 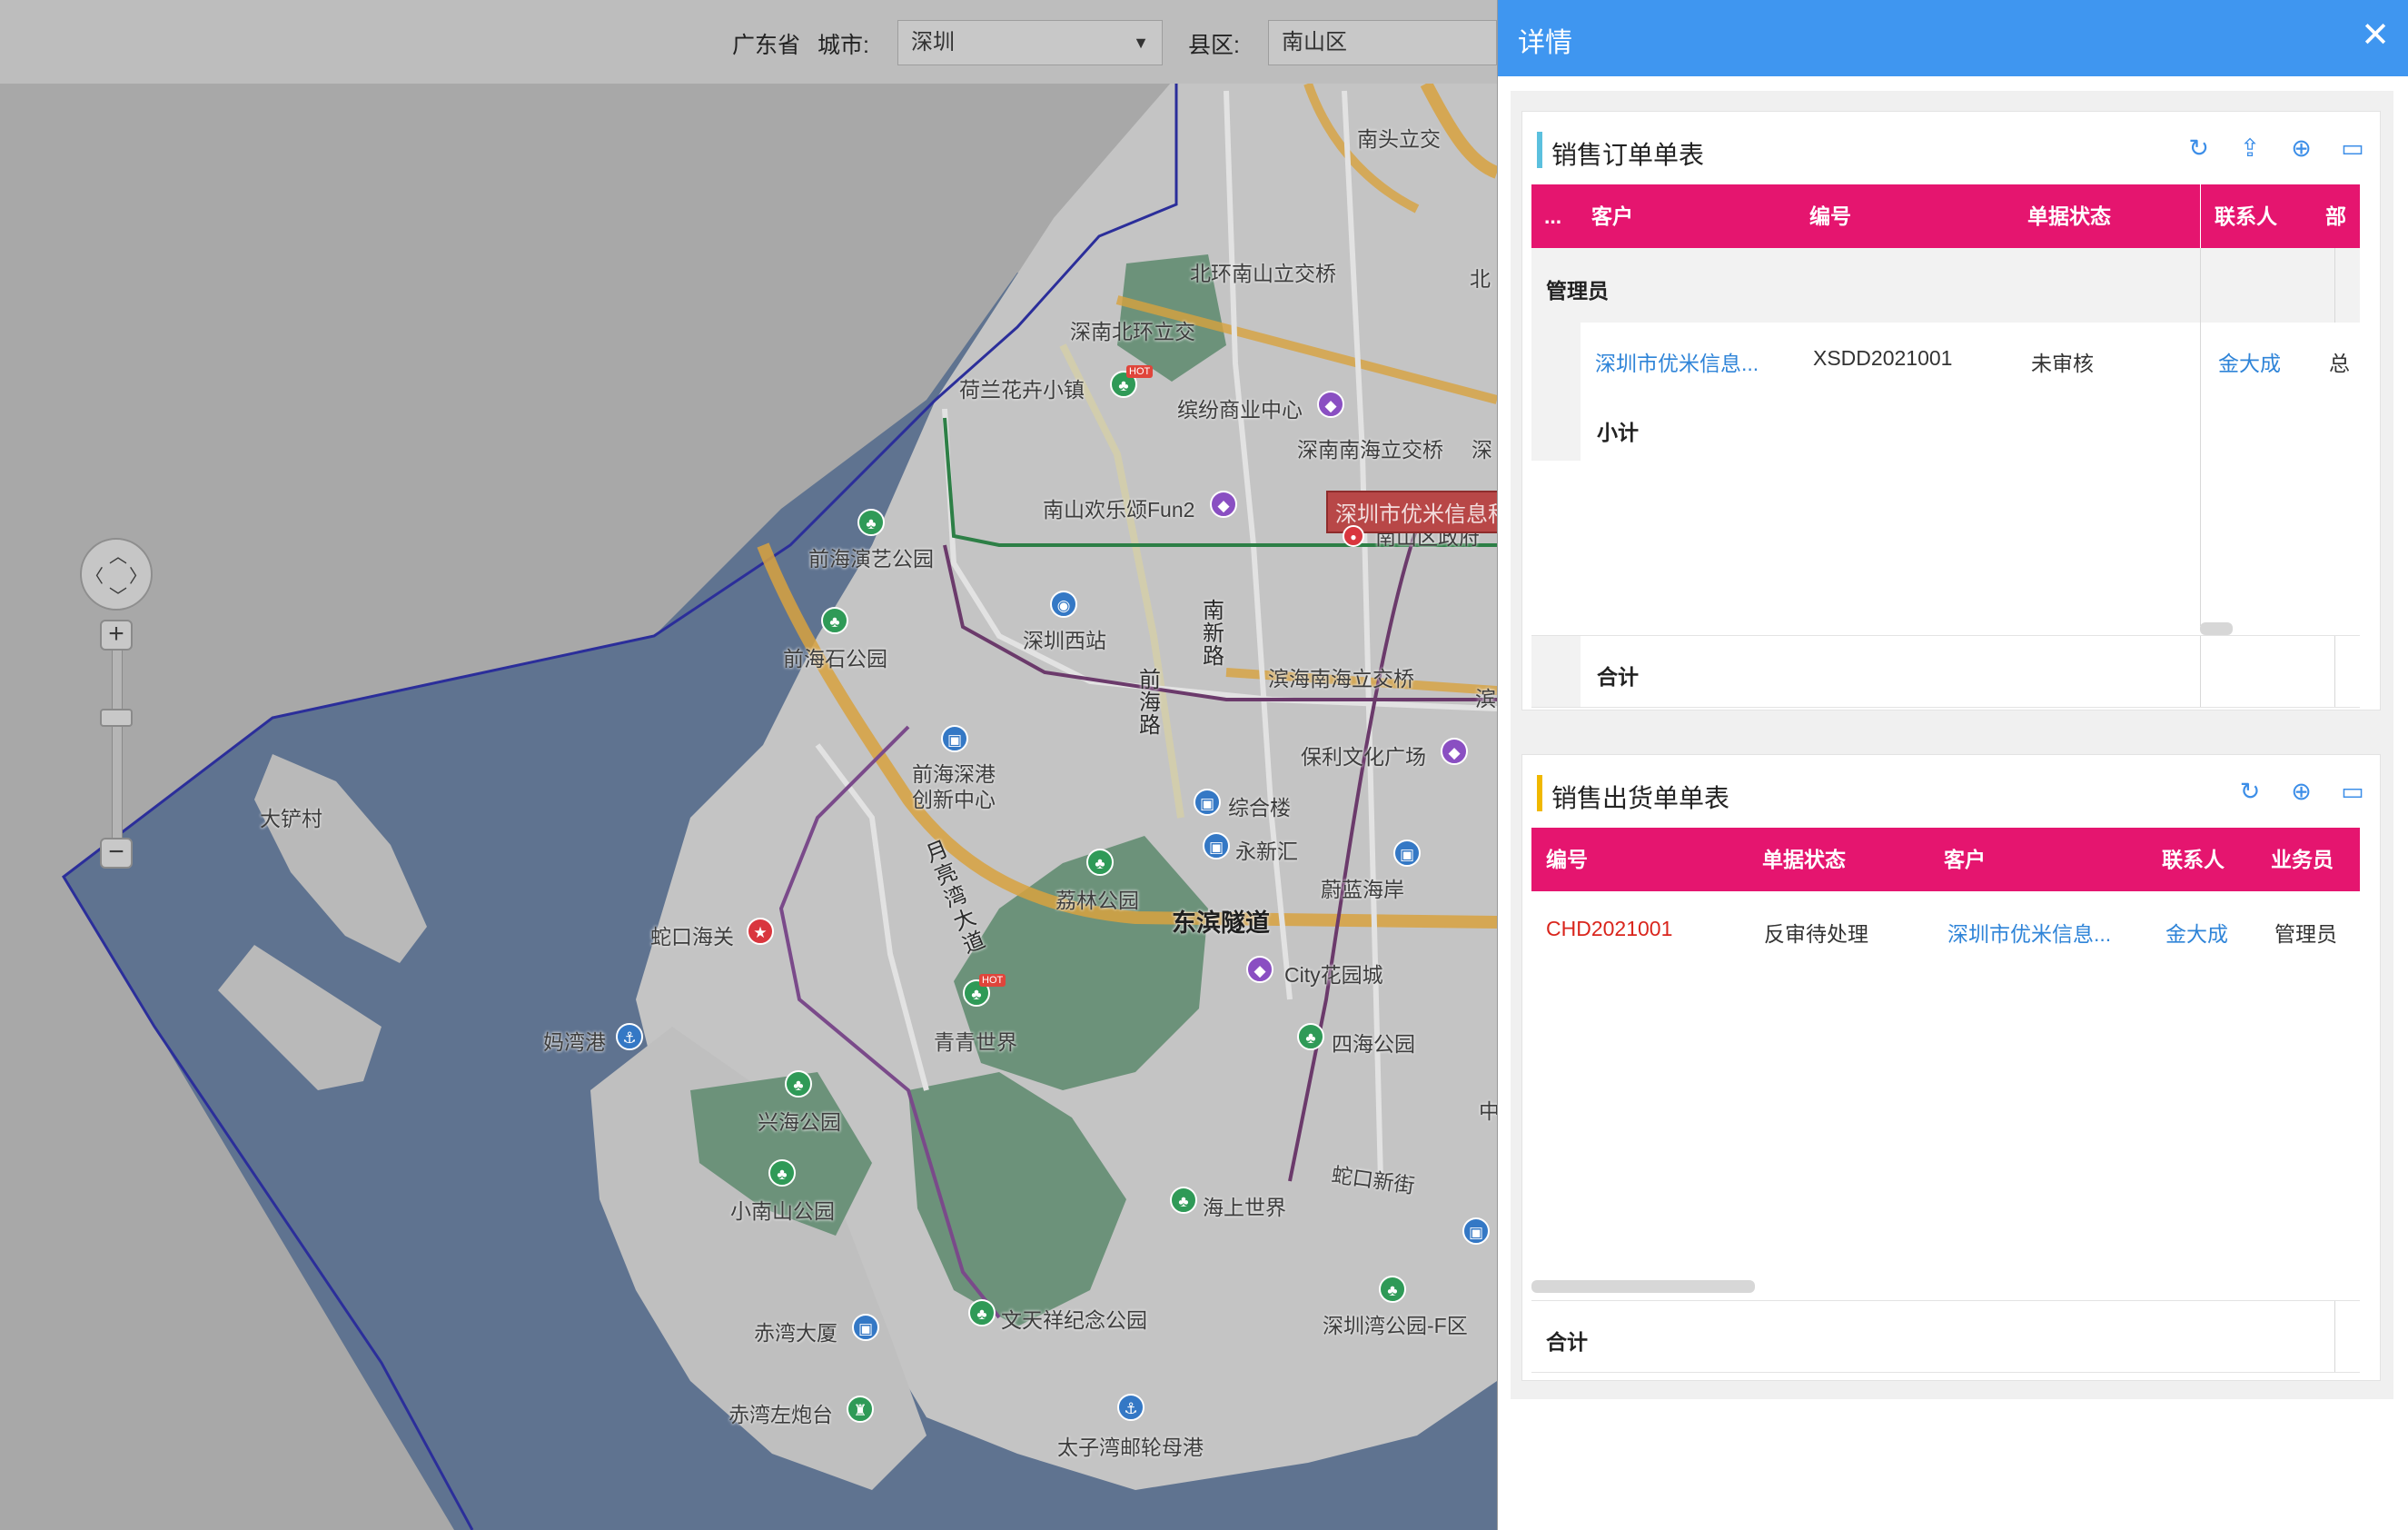 What do you see at coordinates (2250, 148) in the screenshot?
I see `upload-icon: ⇪` at bounding box center [2250, 148].